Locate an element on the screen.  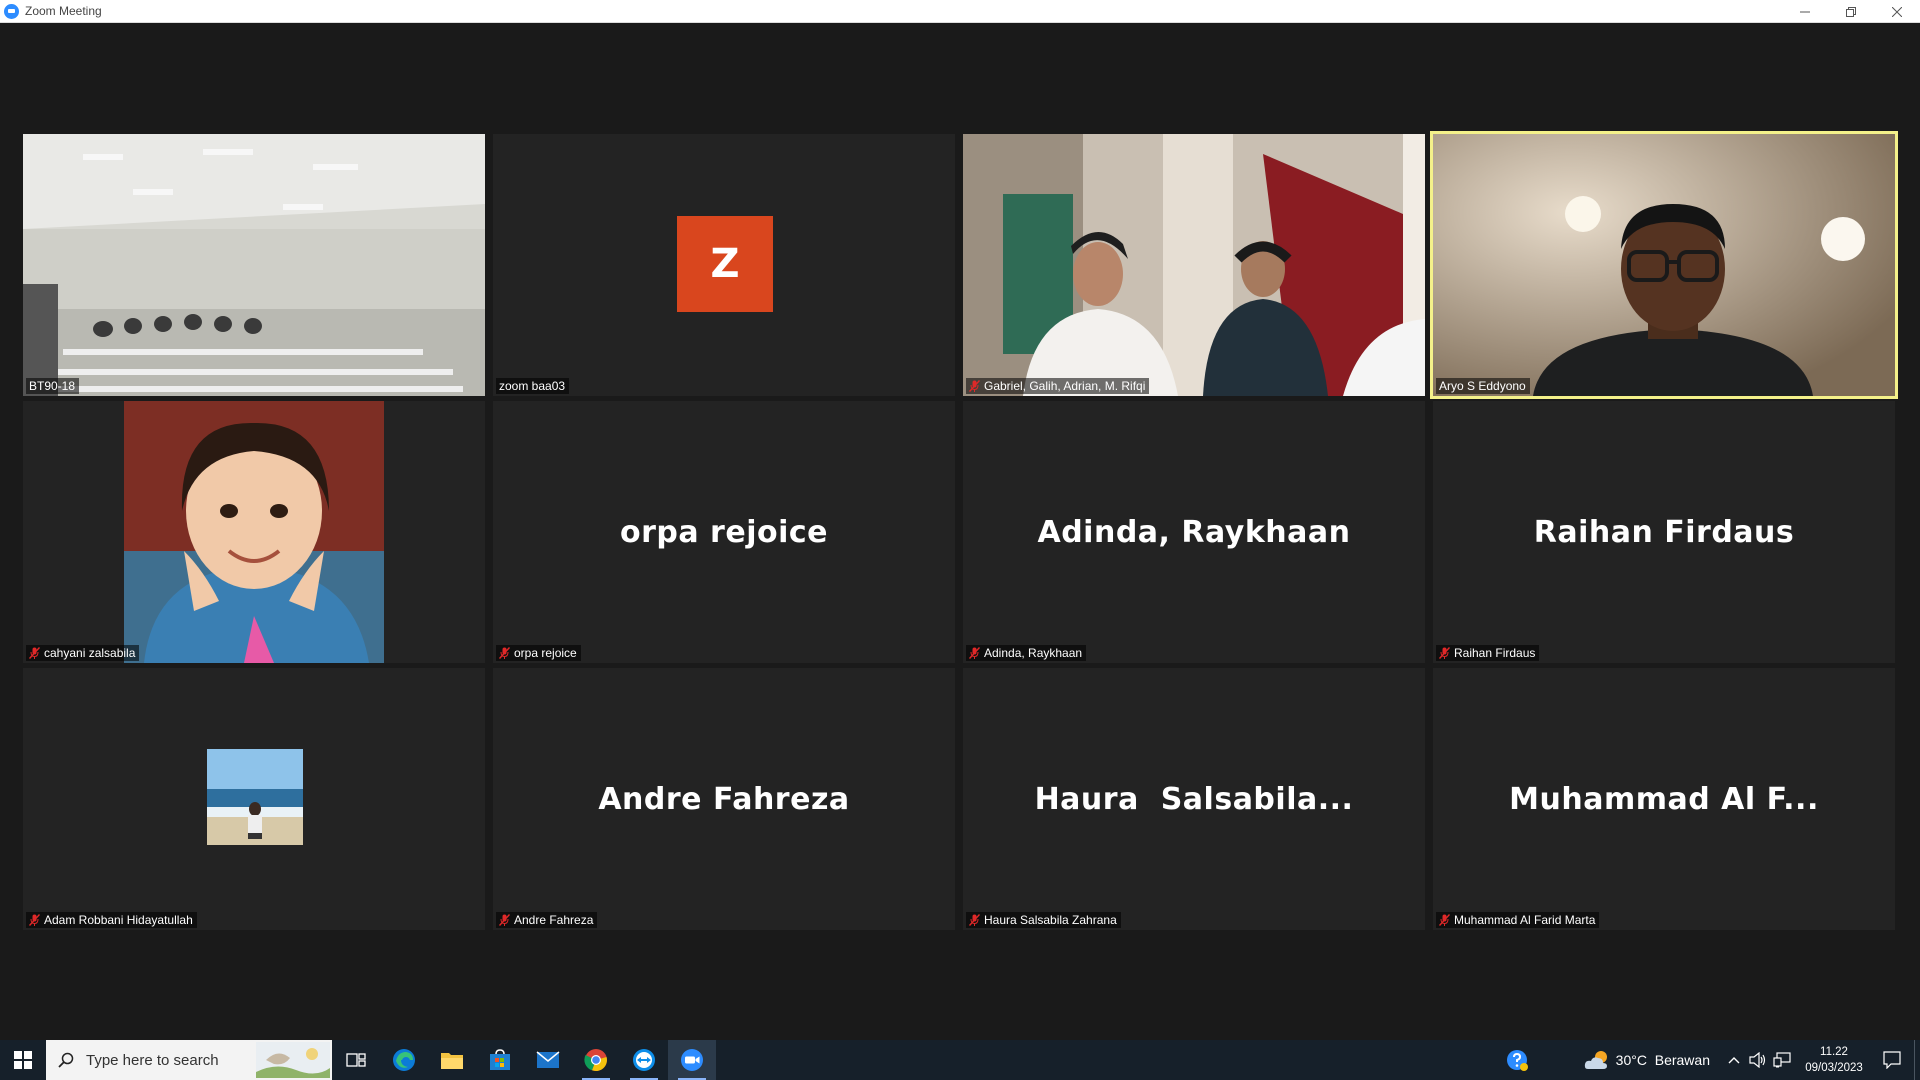
task-view-button is located at coordinates (356, 1060).